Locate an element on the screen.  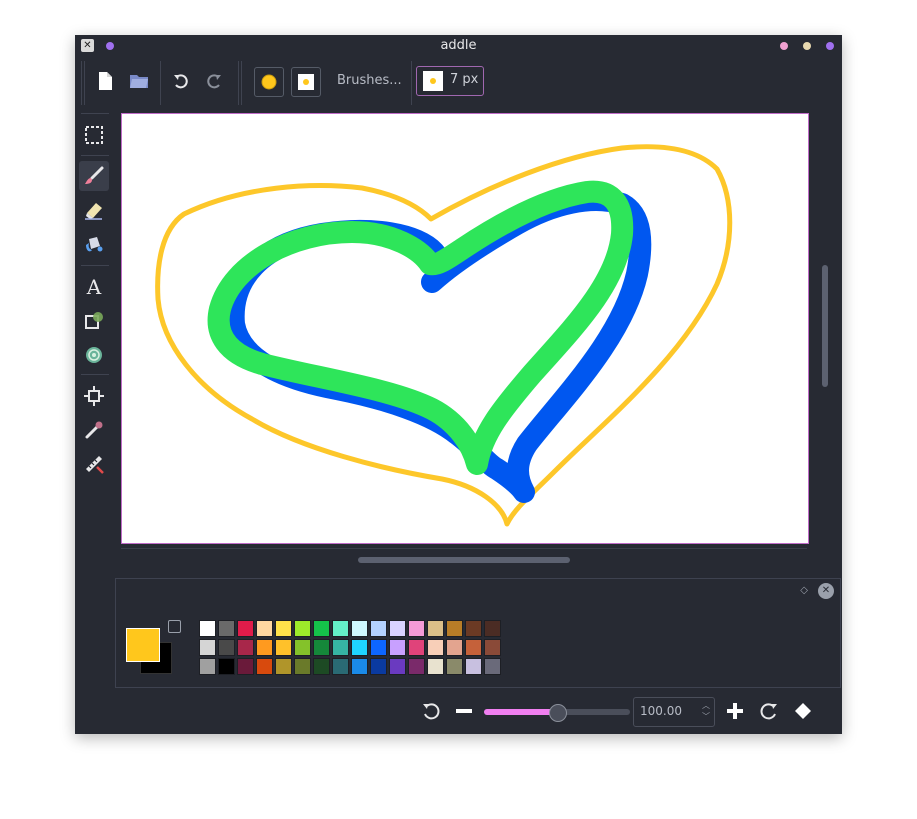
minus-icon is located at coordinates (464, 711).